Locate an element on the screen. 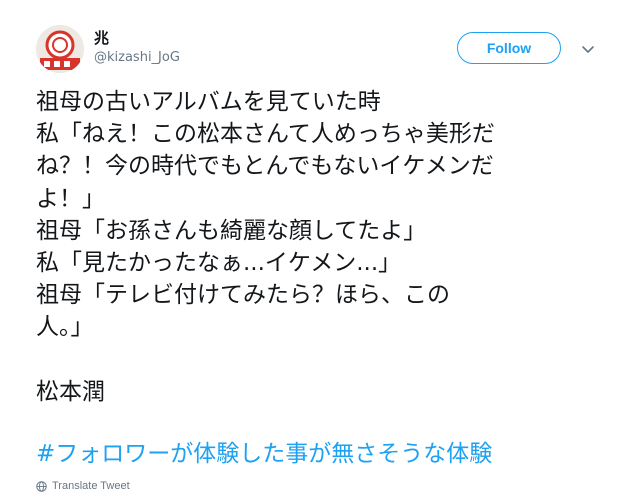 This screenshot has width=631, height=503. hashtag-link: #フォロワーが体験した事が無さそうな体験 is located at coordinates (264, 454).